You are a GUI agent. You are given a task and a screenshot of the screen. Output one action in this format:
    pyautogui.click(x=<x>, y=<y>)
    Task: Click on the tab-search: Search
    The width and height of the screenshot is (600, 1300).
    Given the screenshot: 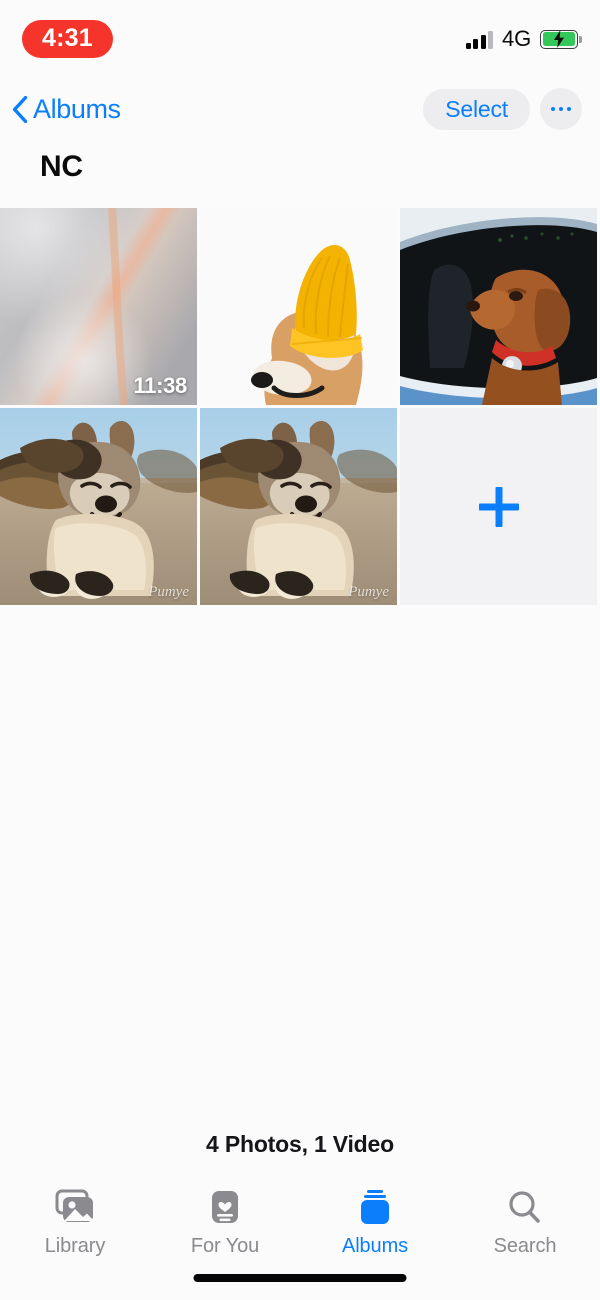 What is the action you would take?
    pyautogui.click(x=525, y=1223)
    